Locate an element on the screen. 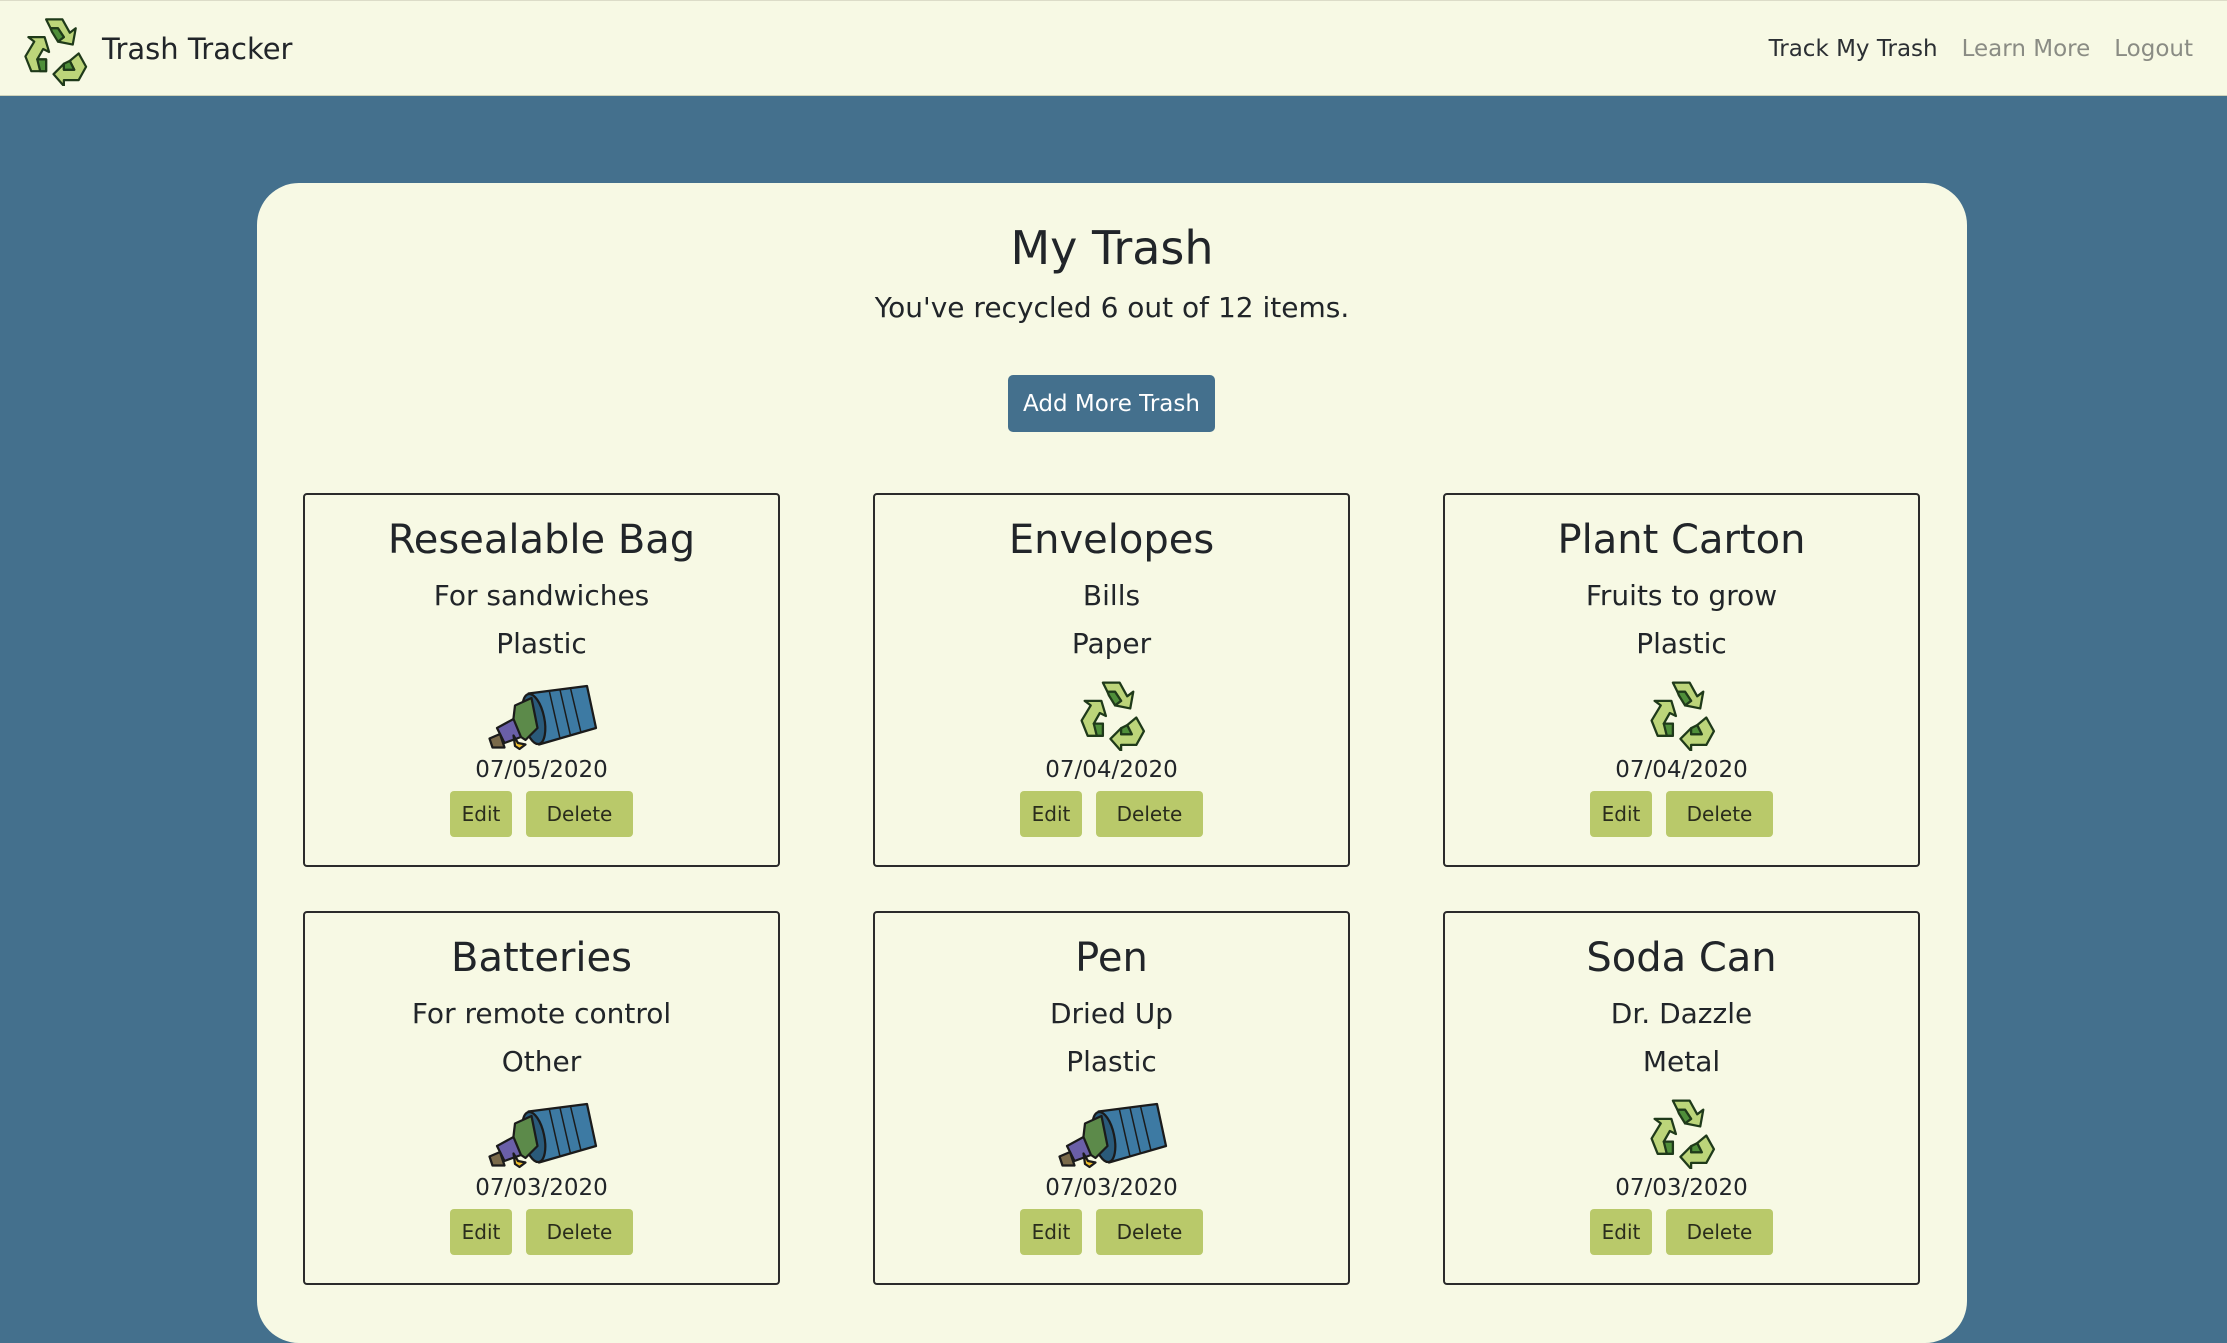  item-type: Other is located at coordinates (541, 1061).